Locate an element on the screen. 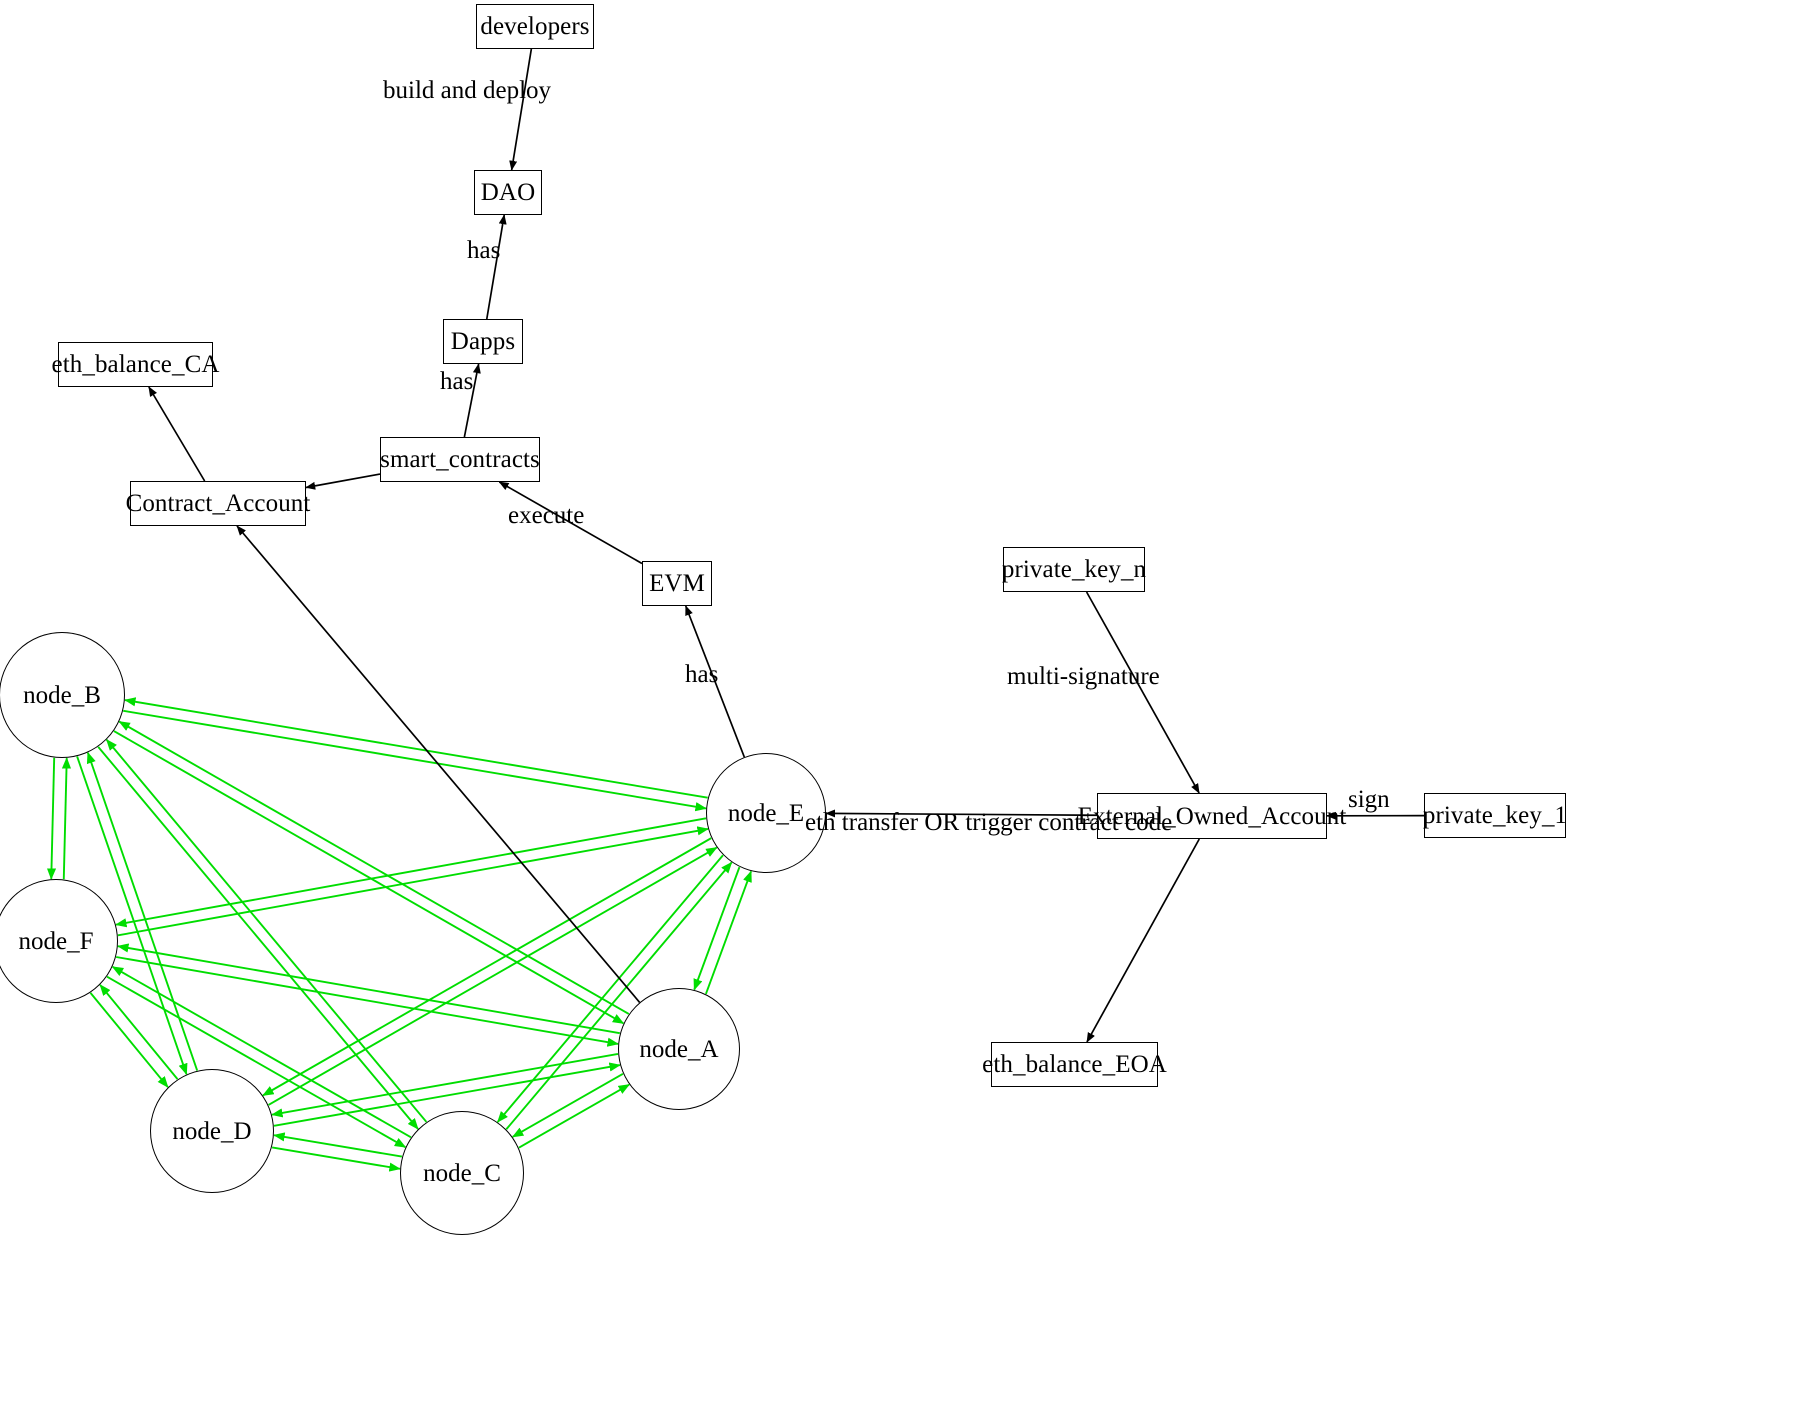  edge-label-has-dao-dapps: has is located at coordinates (484, 250).